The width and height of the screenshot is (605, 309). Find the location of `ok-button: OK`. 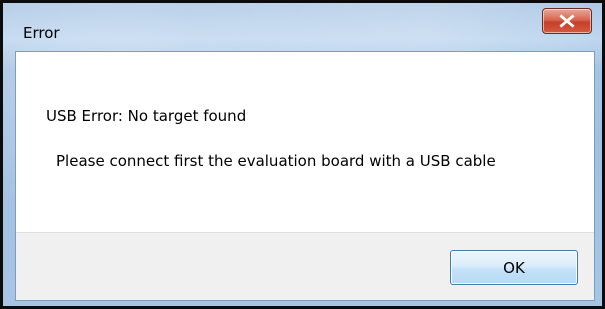

ok-button: OK is located at coordinates (514, 267).